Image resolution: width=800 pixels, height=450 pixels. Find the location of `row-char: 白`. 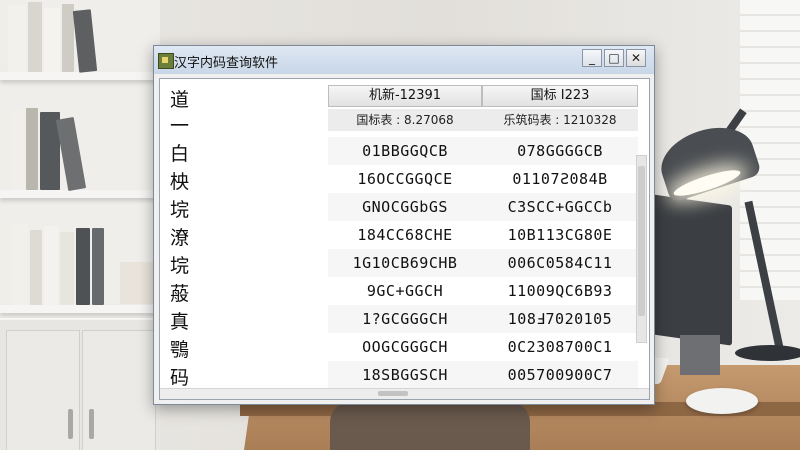

row-char: 白 is located at coordinates (245, 153).